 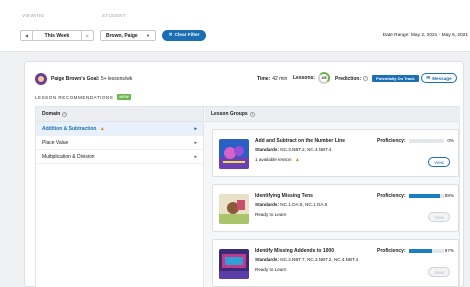 I want to click on prediction-stat: Prediction: i Potentially On Track, so click(x=377, y=78).